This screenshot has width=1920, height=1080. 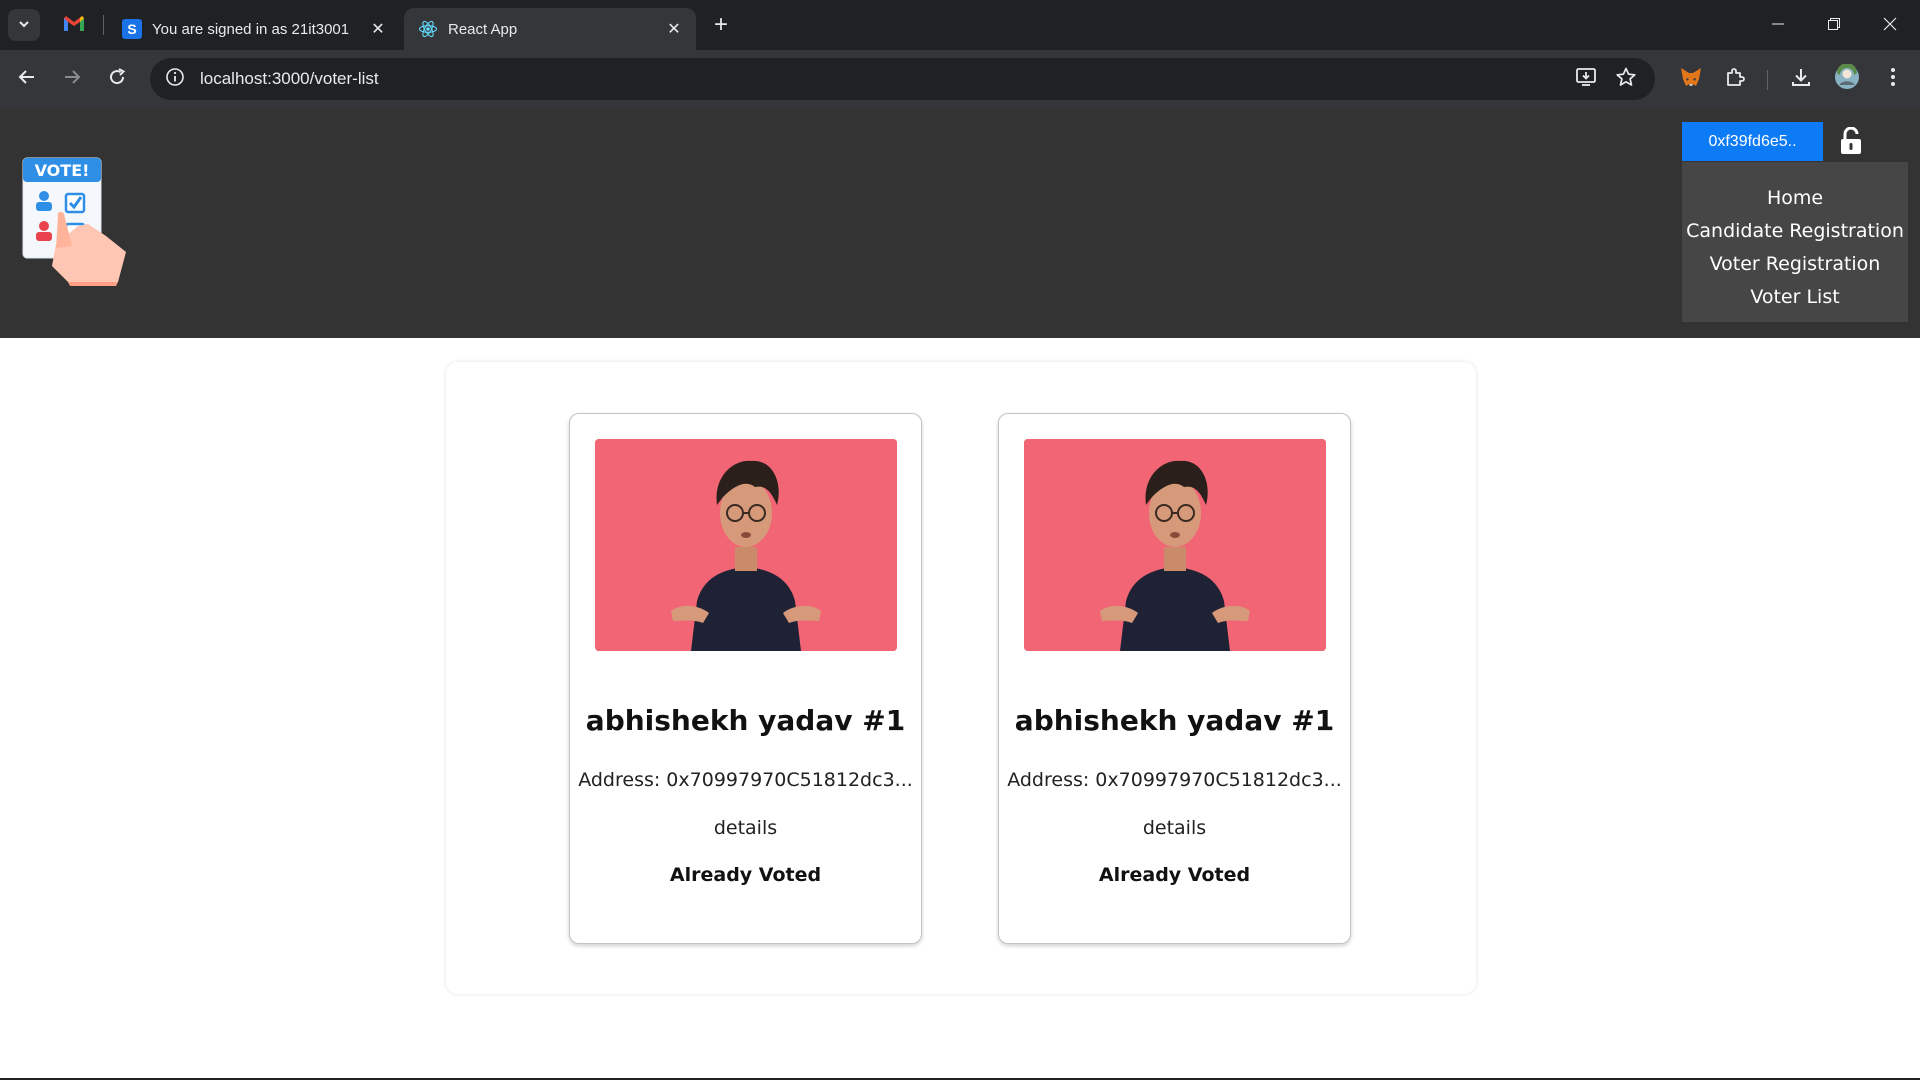 I want to click on download-icon, so click(x=1801, y=79).